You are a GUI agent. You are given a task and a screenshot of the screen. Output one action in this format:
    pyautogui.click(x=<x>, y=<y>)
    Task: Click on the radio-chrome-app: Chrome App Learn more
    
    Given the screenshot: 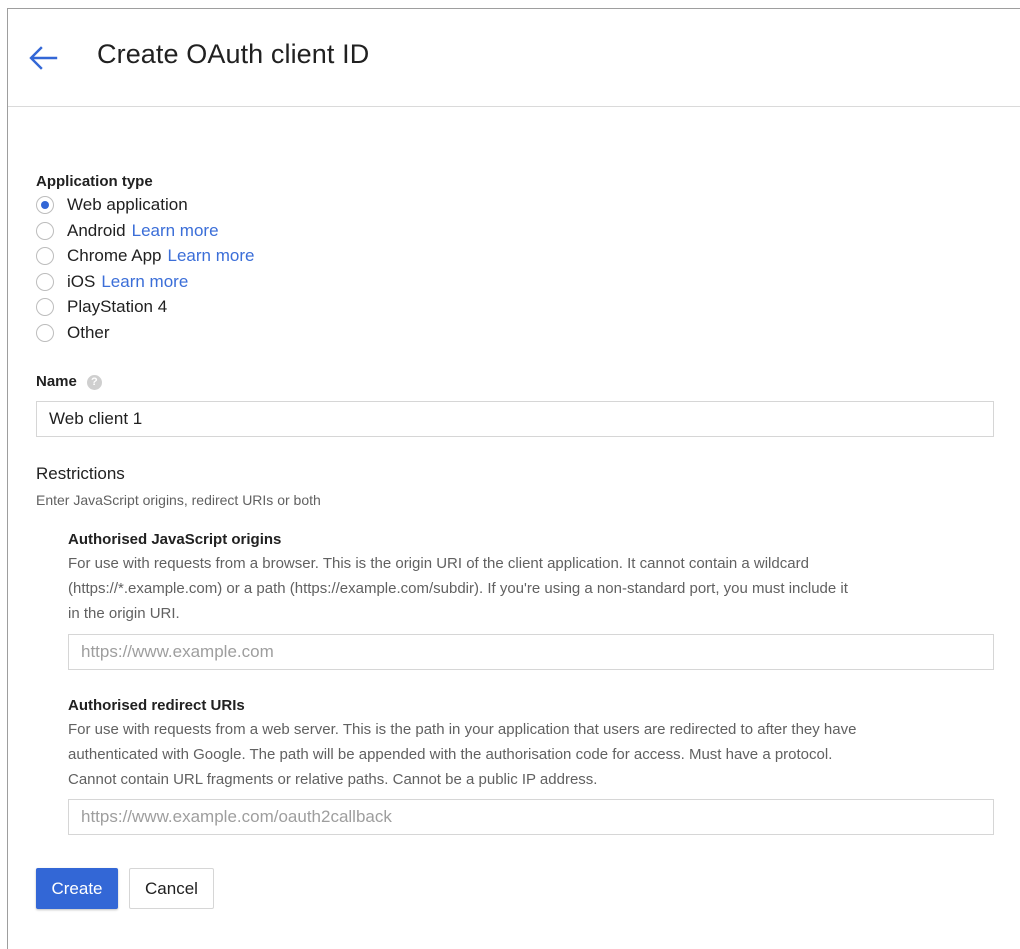 What is the action you would take?
    pyautogui.click(x=145, y=256)
    